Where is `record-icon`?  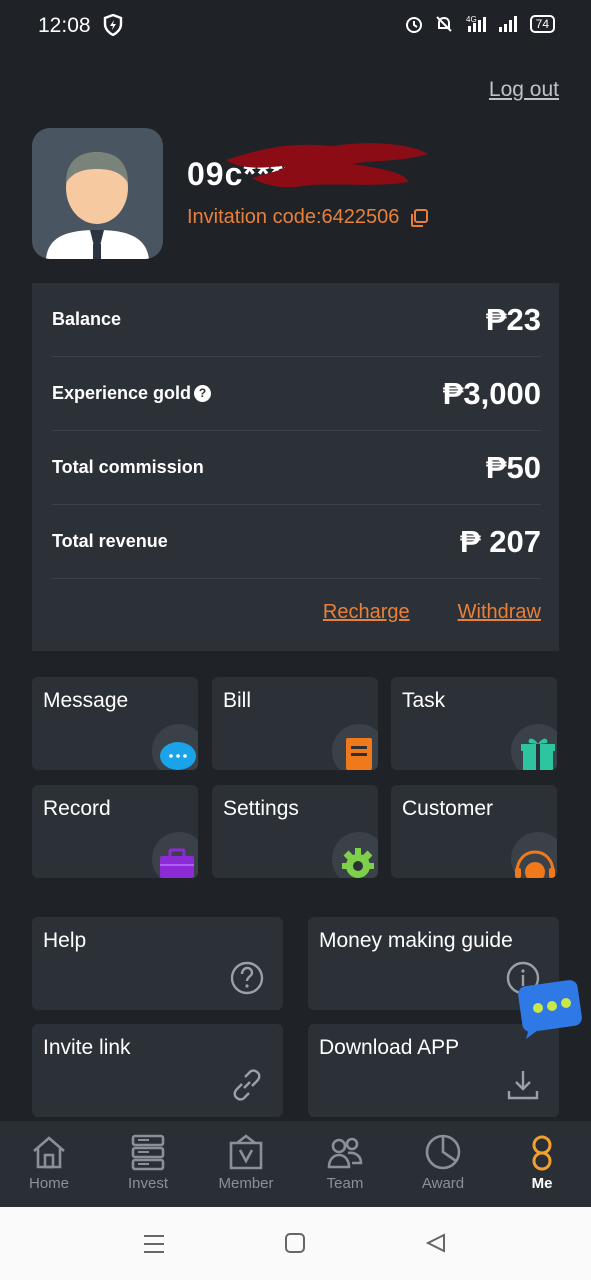 record-icon is located at coordinates (177, 863).